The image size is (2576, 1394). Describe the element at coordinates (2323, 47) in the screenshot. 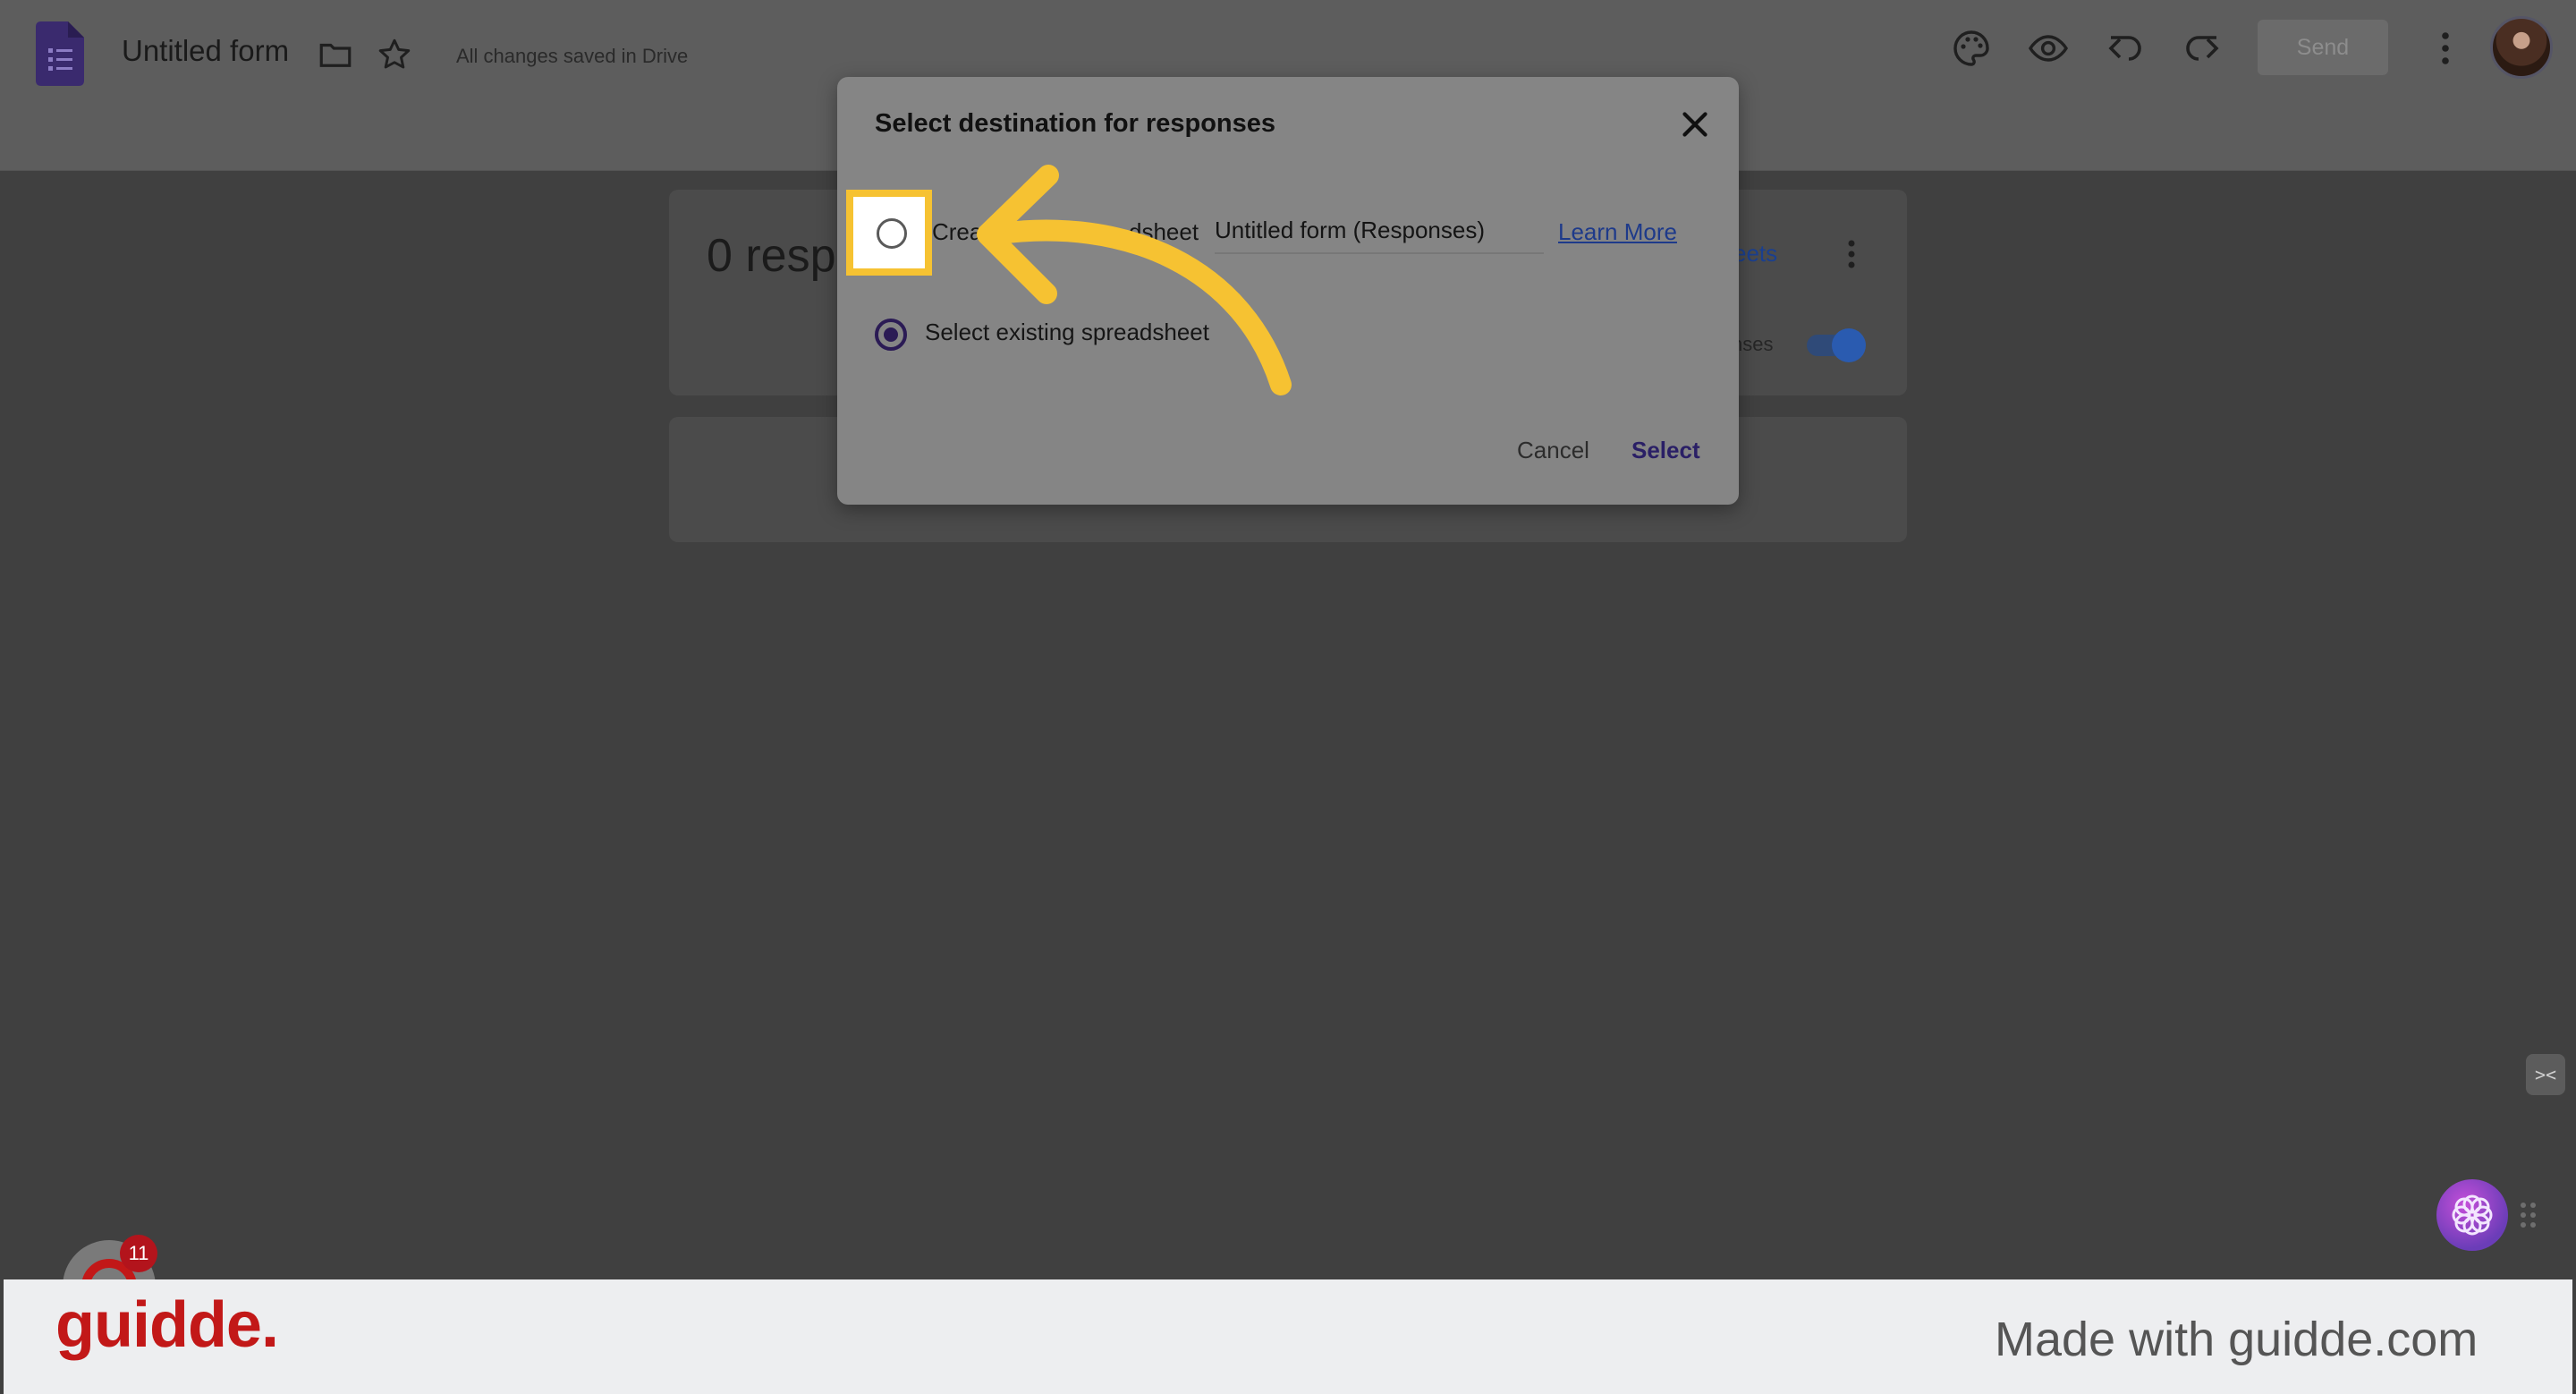

I see `send-button: Send` at that location.